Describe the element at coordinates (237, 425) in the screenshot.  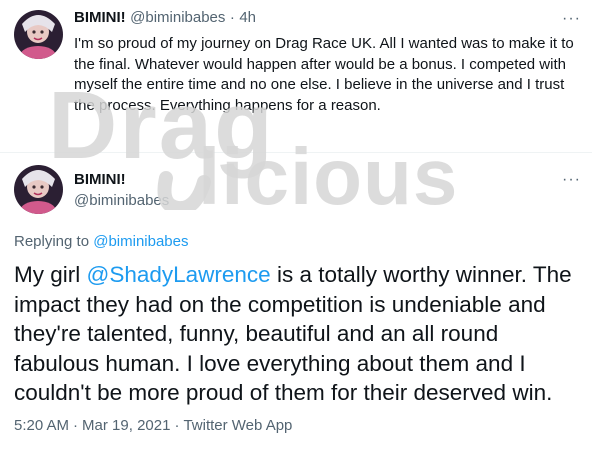
I see `tweet-source: Twitter Web App` at that location.